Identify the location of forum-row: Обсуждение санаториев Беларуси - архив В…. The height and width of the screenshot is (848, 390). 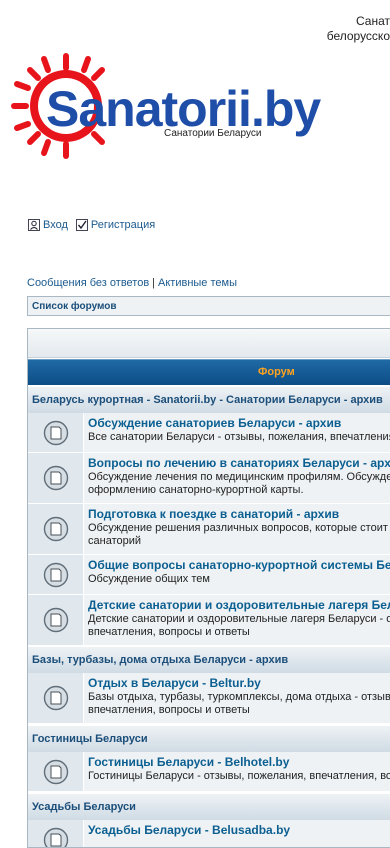
(209, 433).